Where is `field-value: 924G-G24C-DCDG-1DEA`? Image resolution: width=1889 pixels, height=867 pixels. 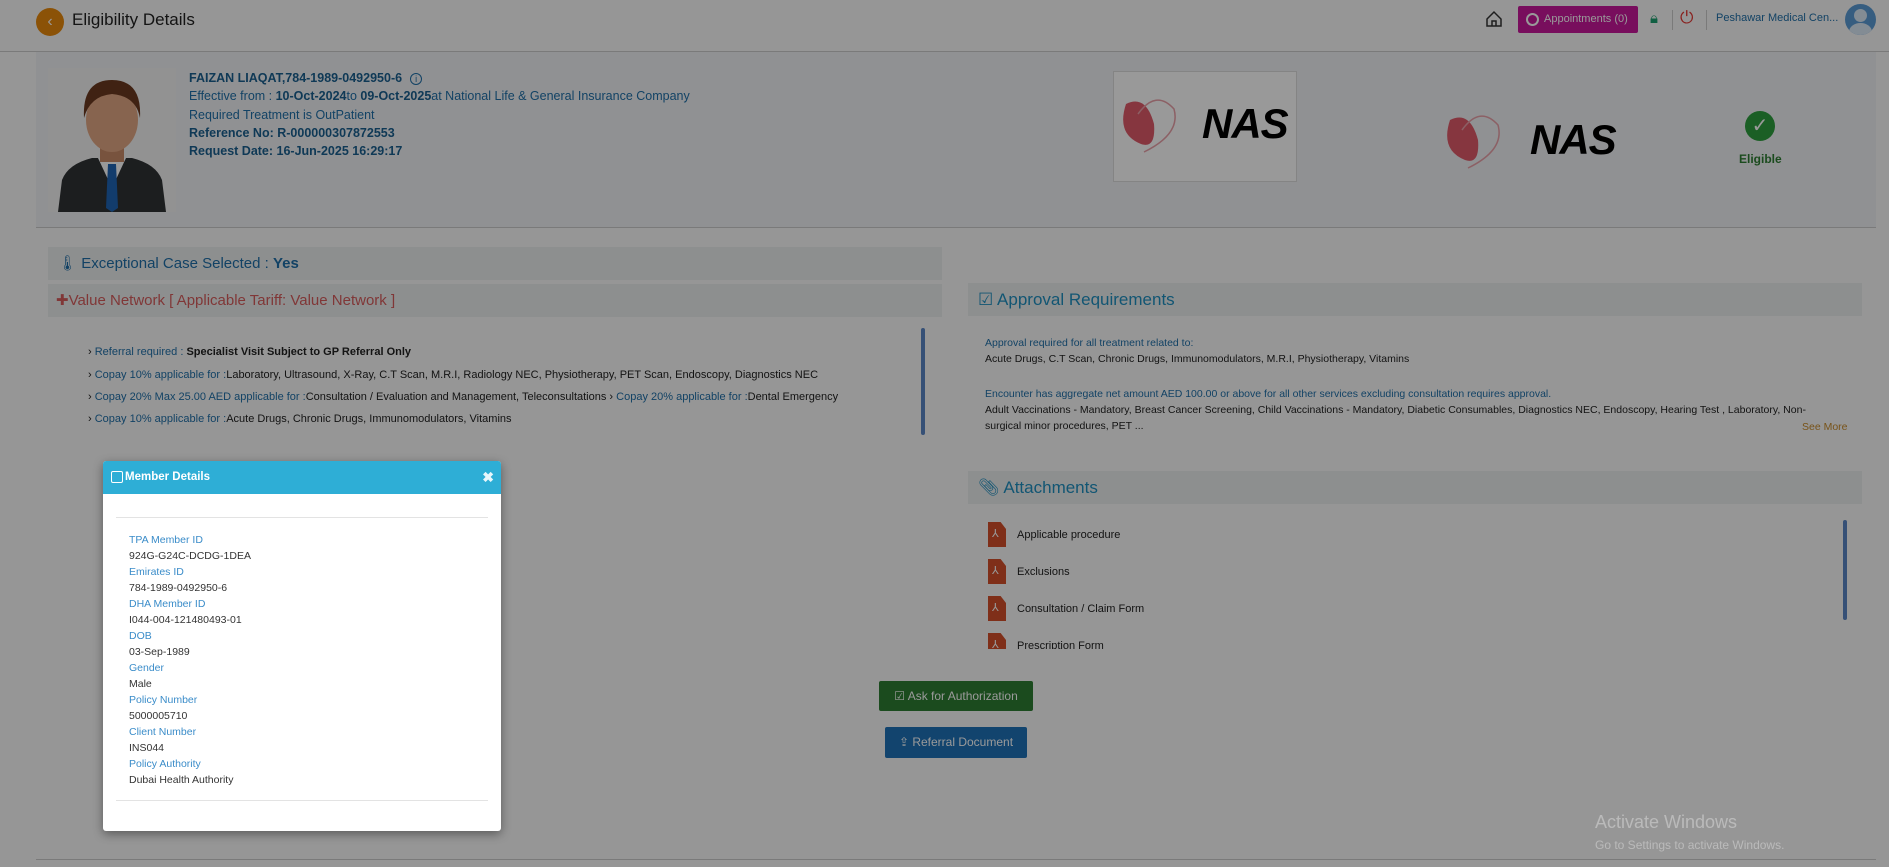
field-value: 924G-G24C-DCDG-1DEA is located at coordinates (190, 556).